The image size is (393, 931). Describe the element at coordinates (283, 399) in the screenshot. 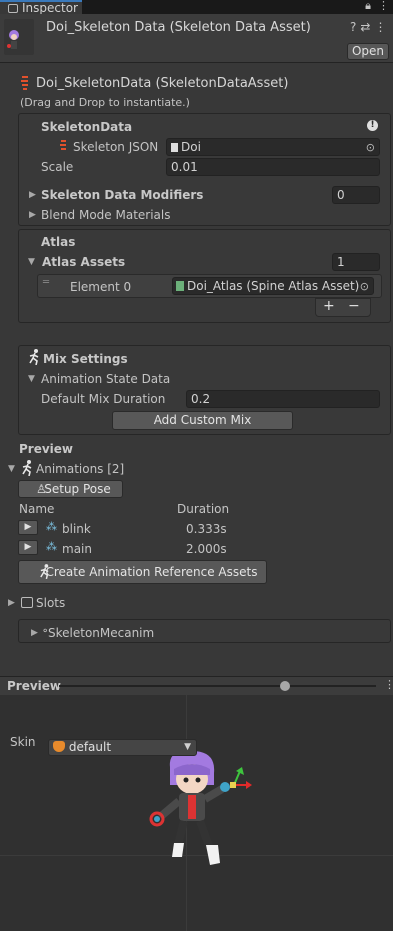

I see `default-mix-duration-field: 0.2` at that location.